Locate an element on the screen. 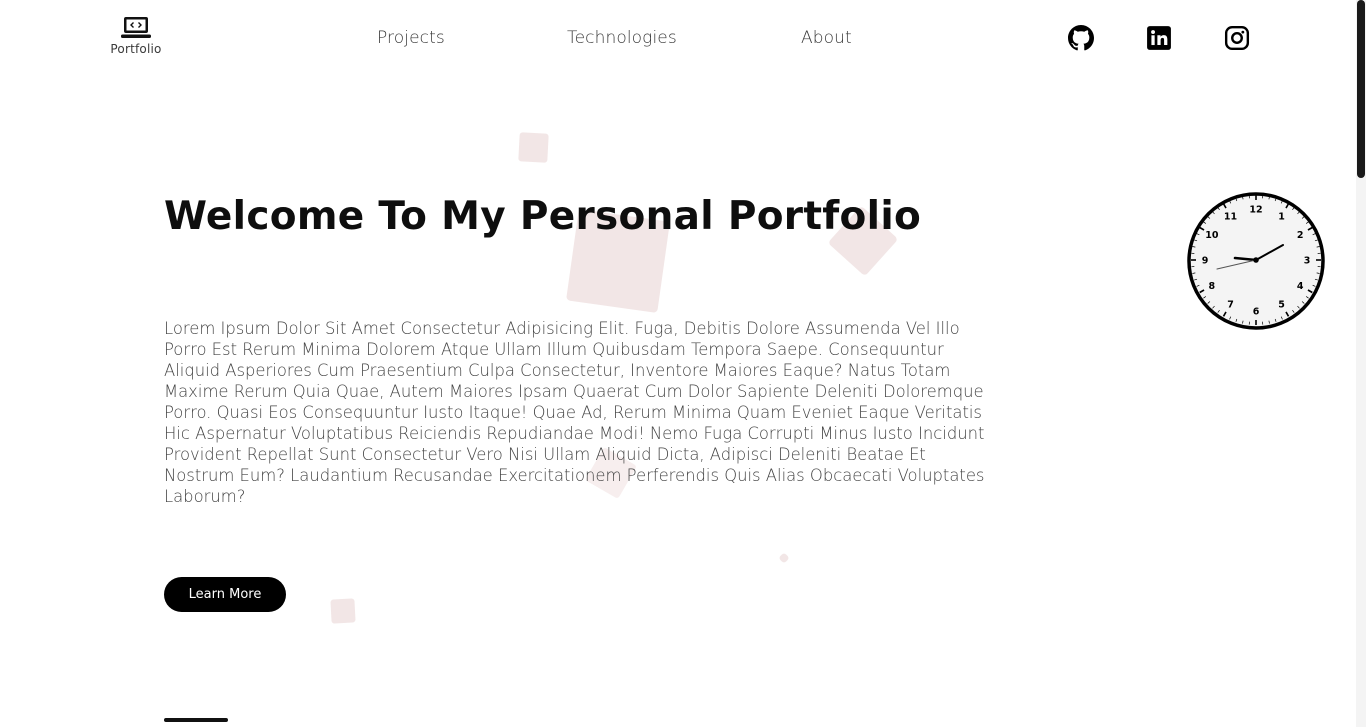 The width and height of the screenshot is (1366, 727). instagram-link is located at coordinates (1237, 38).